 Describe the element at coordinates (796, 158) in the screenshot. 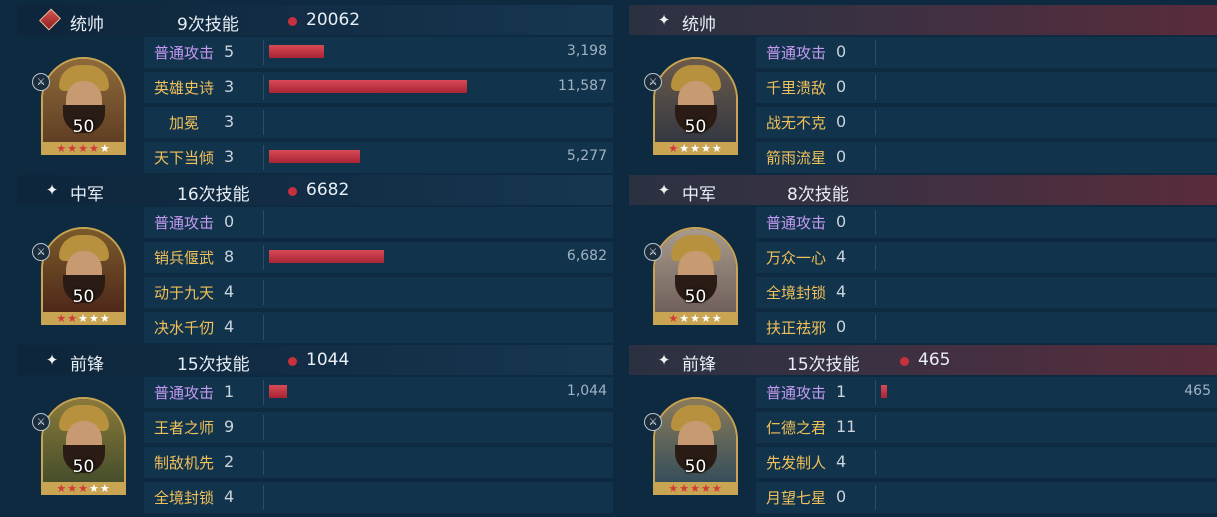

I see `skill-name: 箭雨流星` at that location.